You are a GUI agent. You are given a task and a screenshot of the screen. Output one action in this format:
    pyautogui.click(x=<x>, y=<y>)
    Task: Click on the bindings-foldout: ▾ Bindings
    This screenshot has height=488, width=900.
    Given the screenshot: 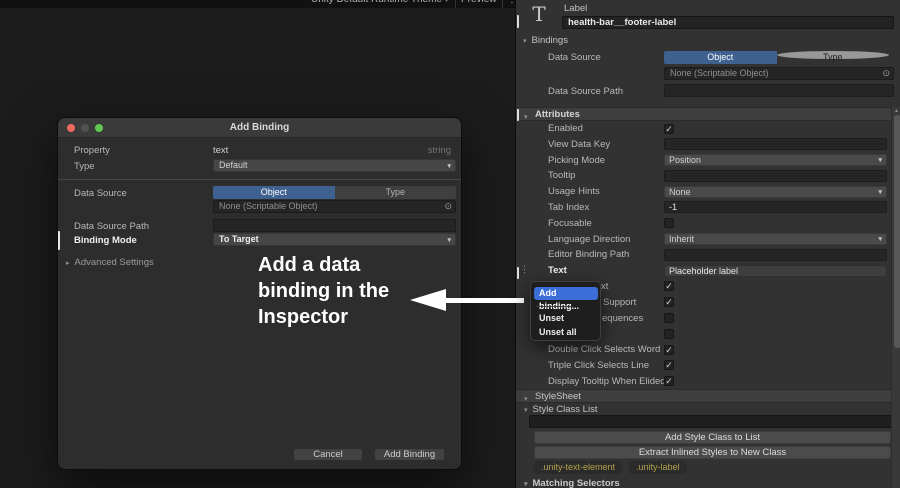 What is the action you would take?
    pyautogui.click(x=545, y=40)
    